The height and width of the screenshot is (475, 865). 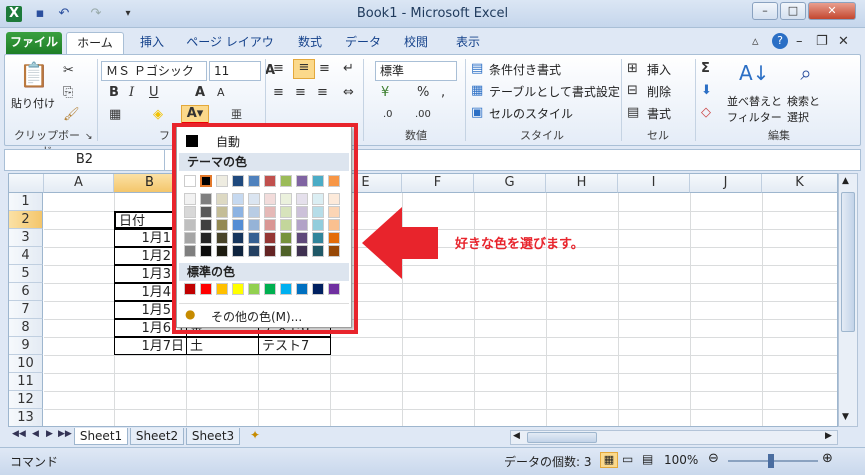 I want to click on fill-icon: ⬇, so click(x=706, y=91).